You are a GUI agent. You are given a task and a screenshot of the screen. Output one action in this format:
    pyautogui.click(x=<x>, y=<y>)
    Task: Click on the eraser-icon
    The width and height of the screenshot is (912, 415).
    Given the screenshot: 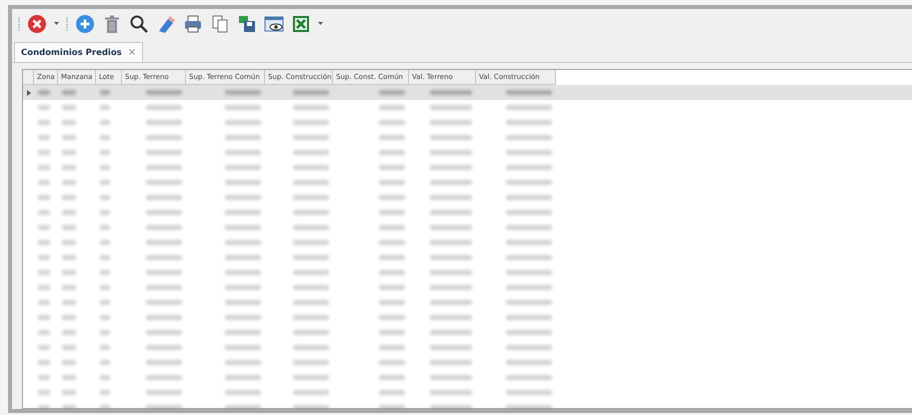 What is the action you would take?
    pyautogui.click(x=166, y=24)
    